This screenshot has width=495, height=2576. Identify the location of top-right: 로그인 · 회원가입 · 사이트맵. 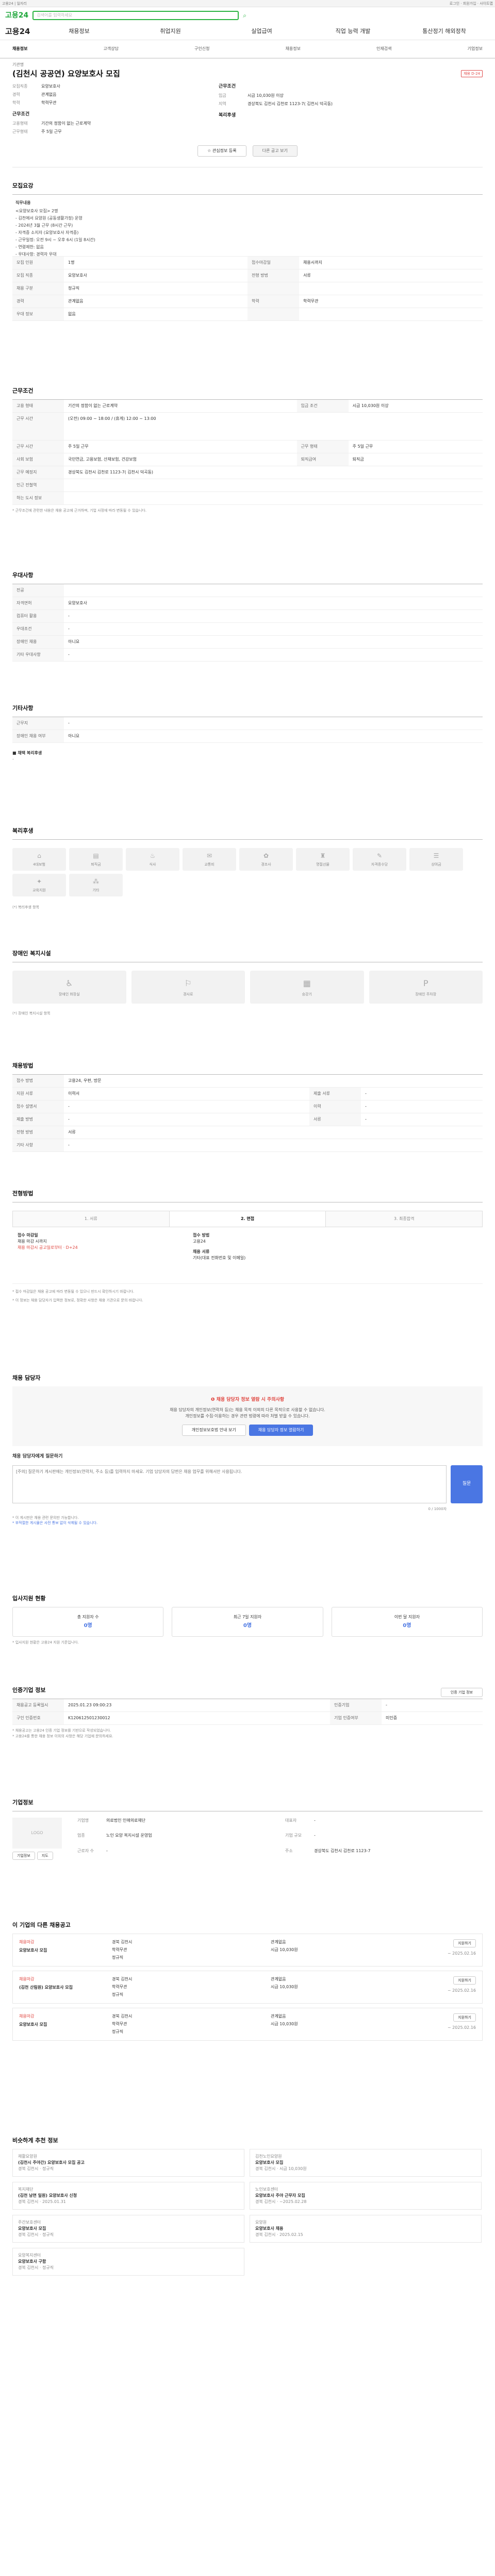
(472, 3).